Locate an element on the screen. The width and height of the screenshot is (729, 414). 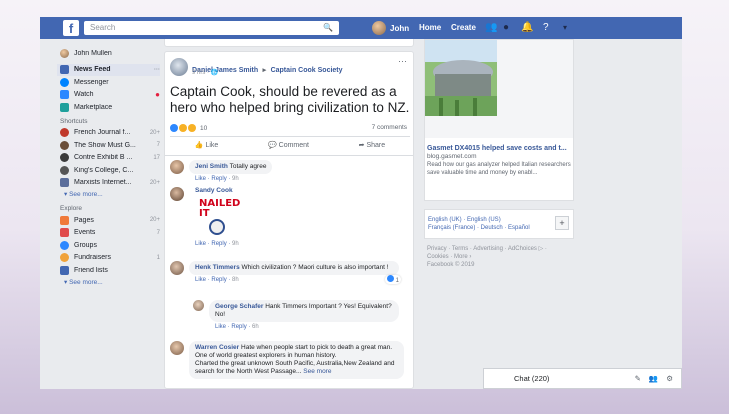
friend-requests-icon: 👥 is located at coordinates (491, 28).